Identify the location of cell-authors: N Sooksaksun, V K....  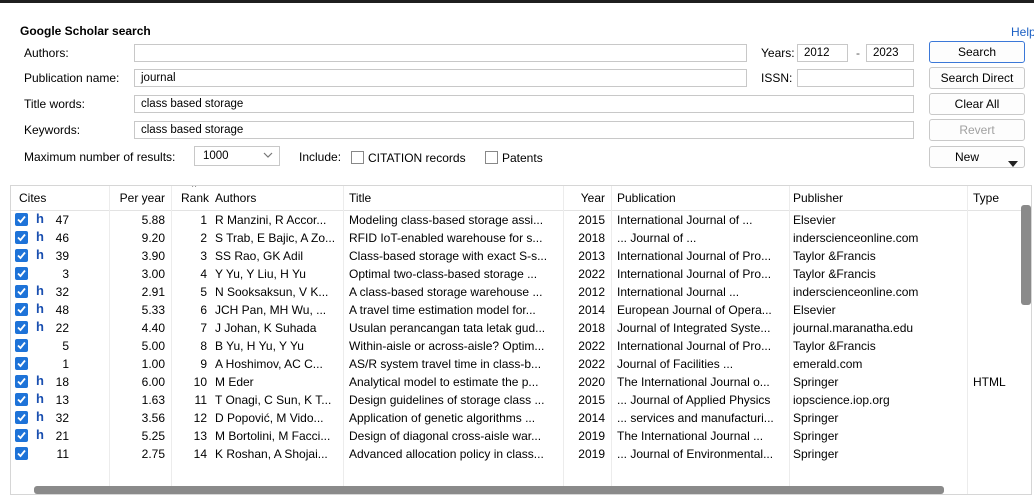
(272, 292).